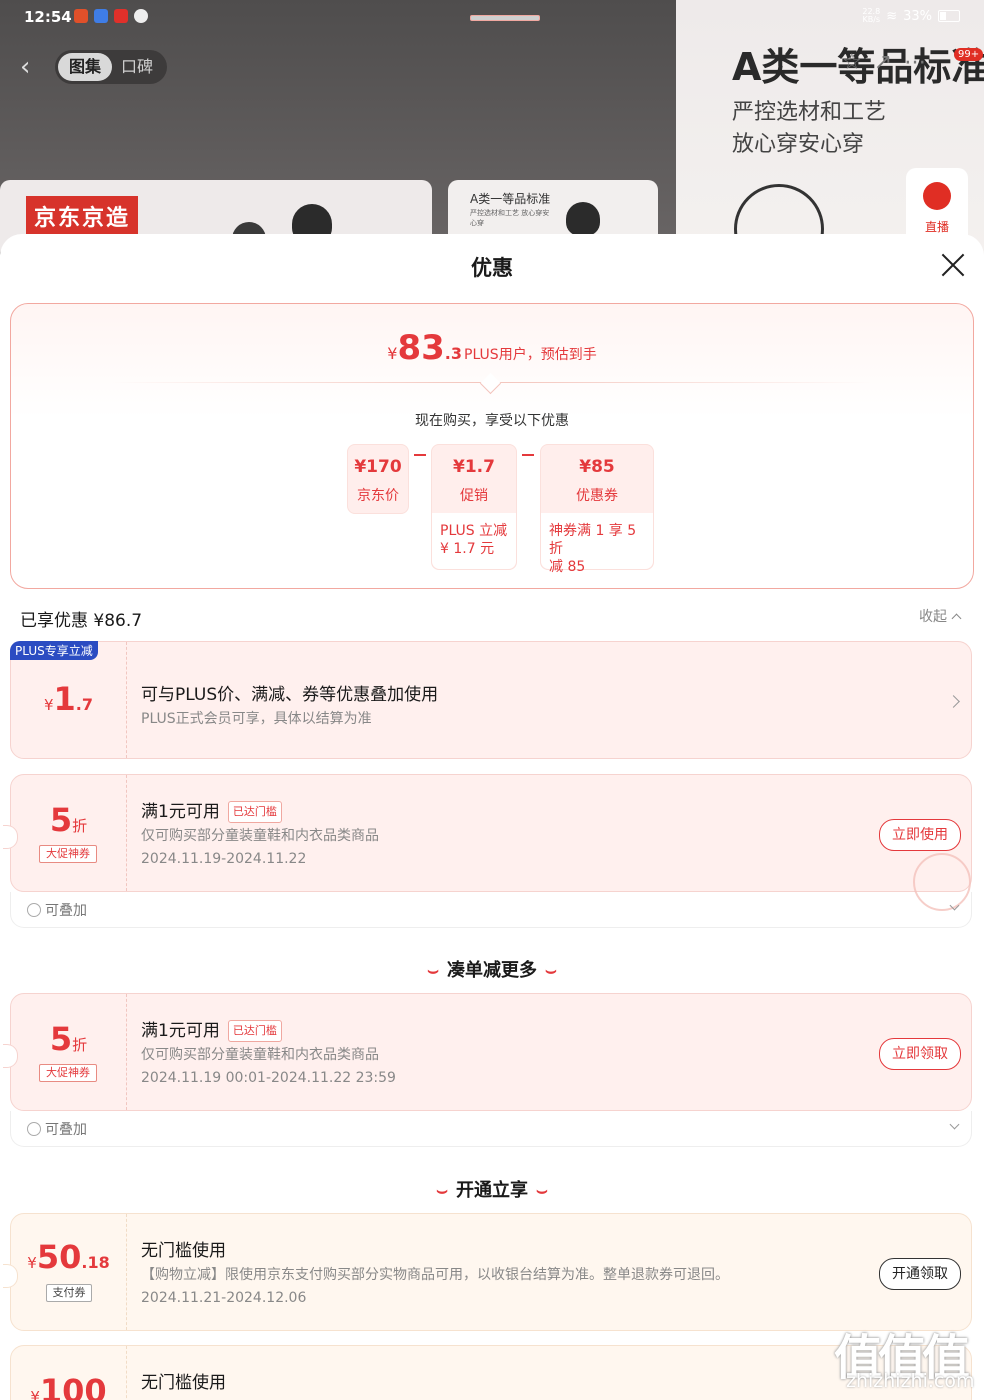  Describe the element at coordinates (85, 67) in the screenshot. I see `tab-gallery: 图集` at that location.